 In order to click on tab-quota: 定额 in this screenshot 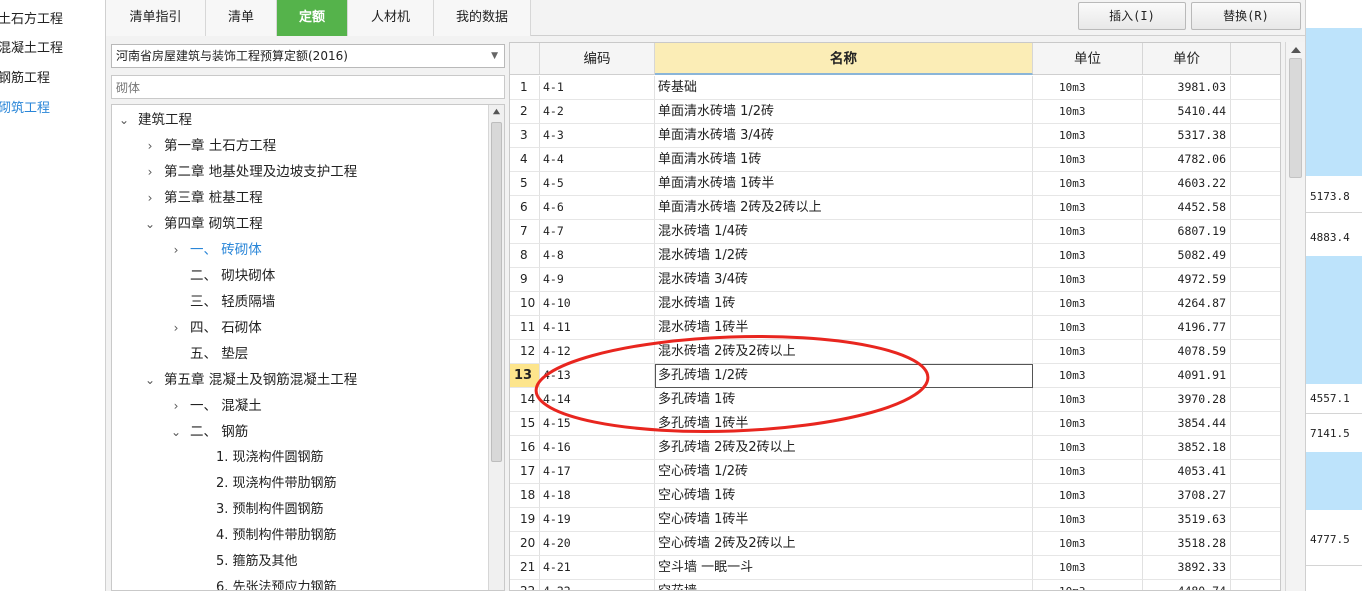, I will do `click(312, 18)`.